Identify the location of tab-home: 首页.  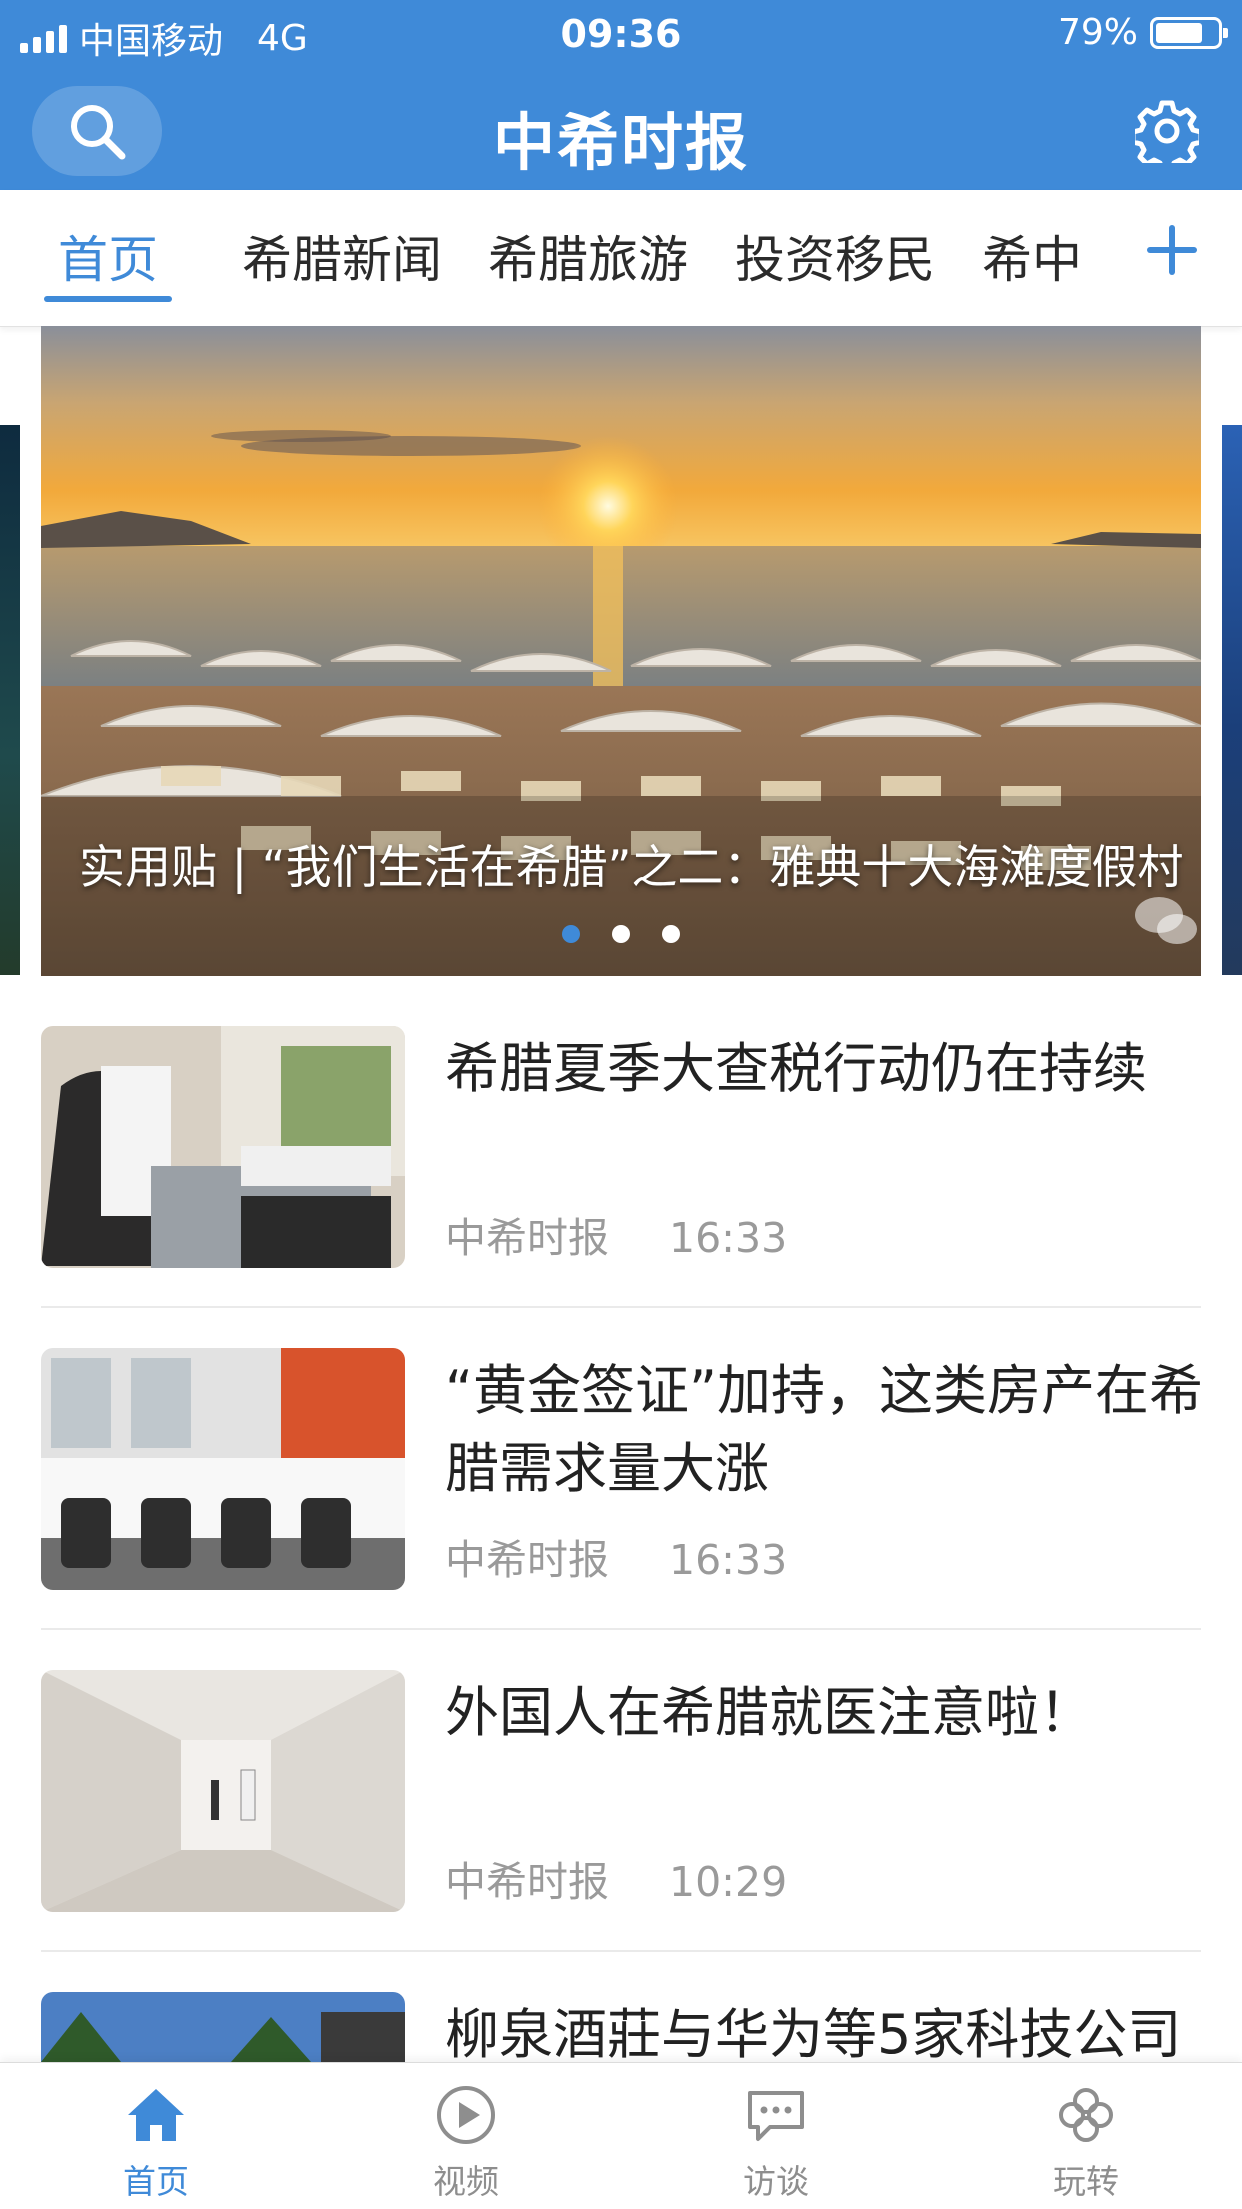
(108, 256).